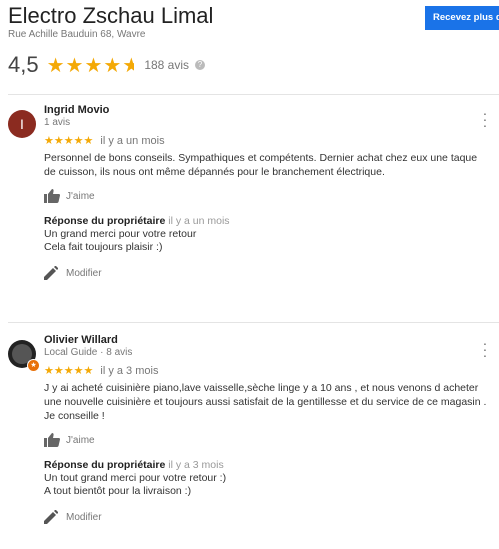  I want to click on help-icon: ?, so click(200, 65).